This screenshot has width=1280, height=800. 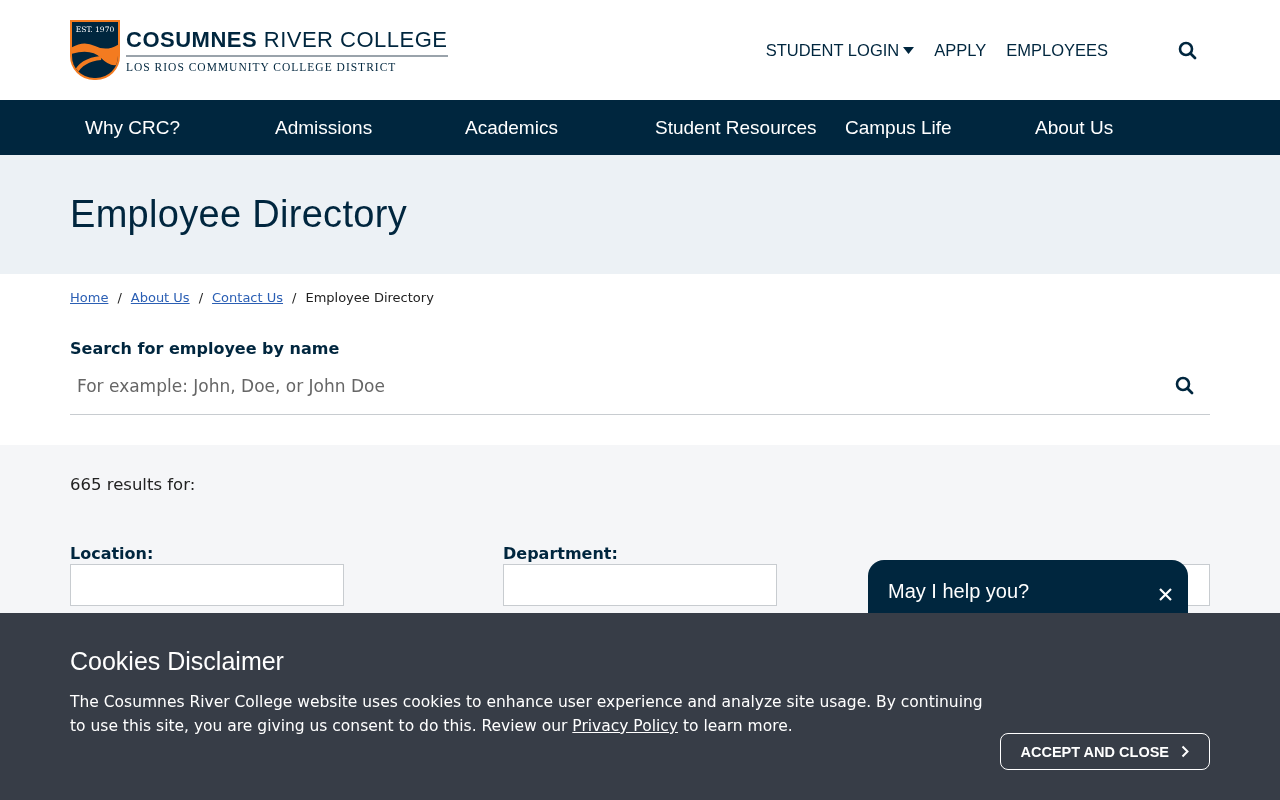 I want to click on district-name: LOS RIOS COMMUNITY COLLEGE DISTRICT, so click(x=262, y=67).